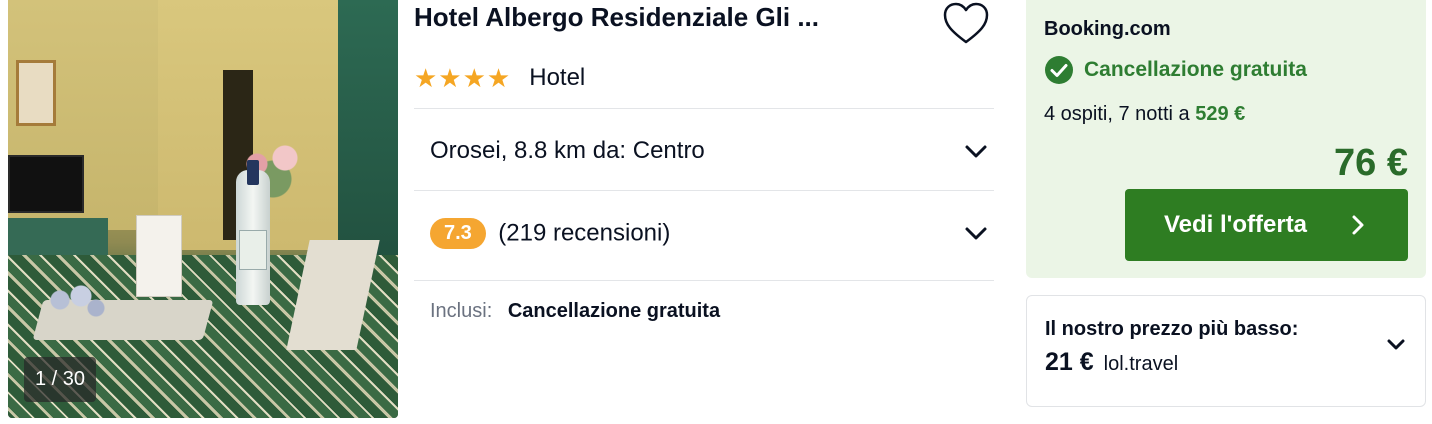  What do you see at coordinates (1141, 364) in the screenshot?
I see `lowest-price-site: lol.travel` at bounding box center [1141, 364].